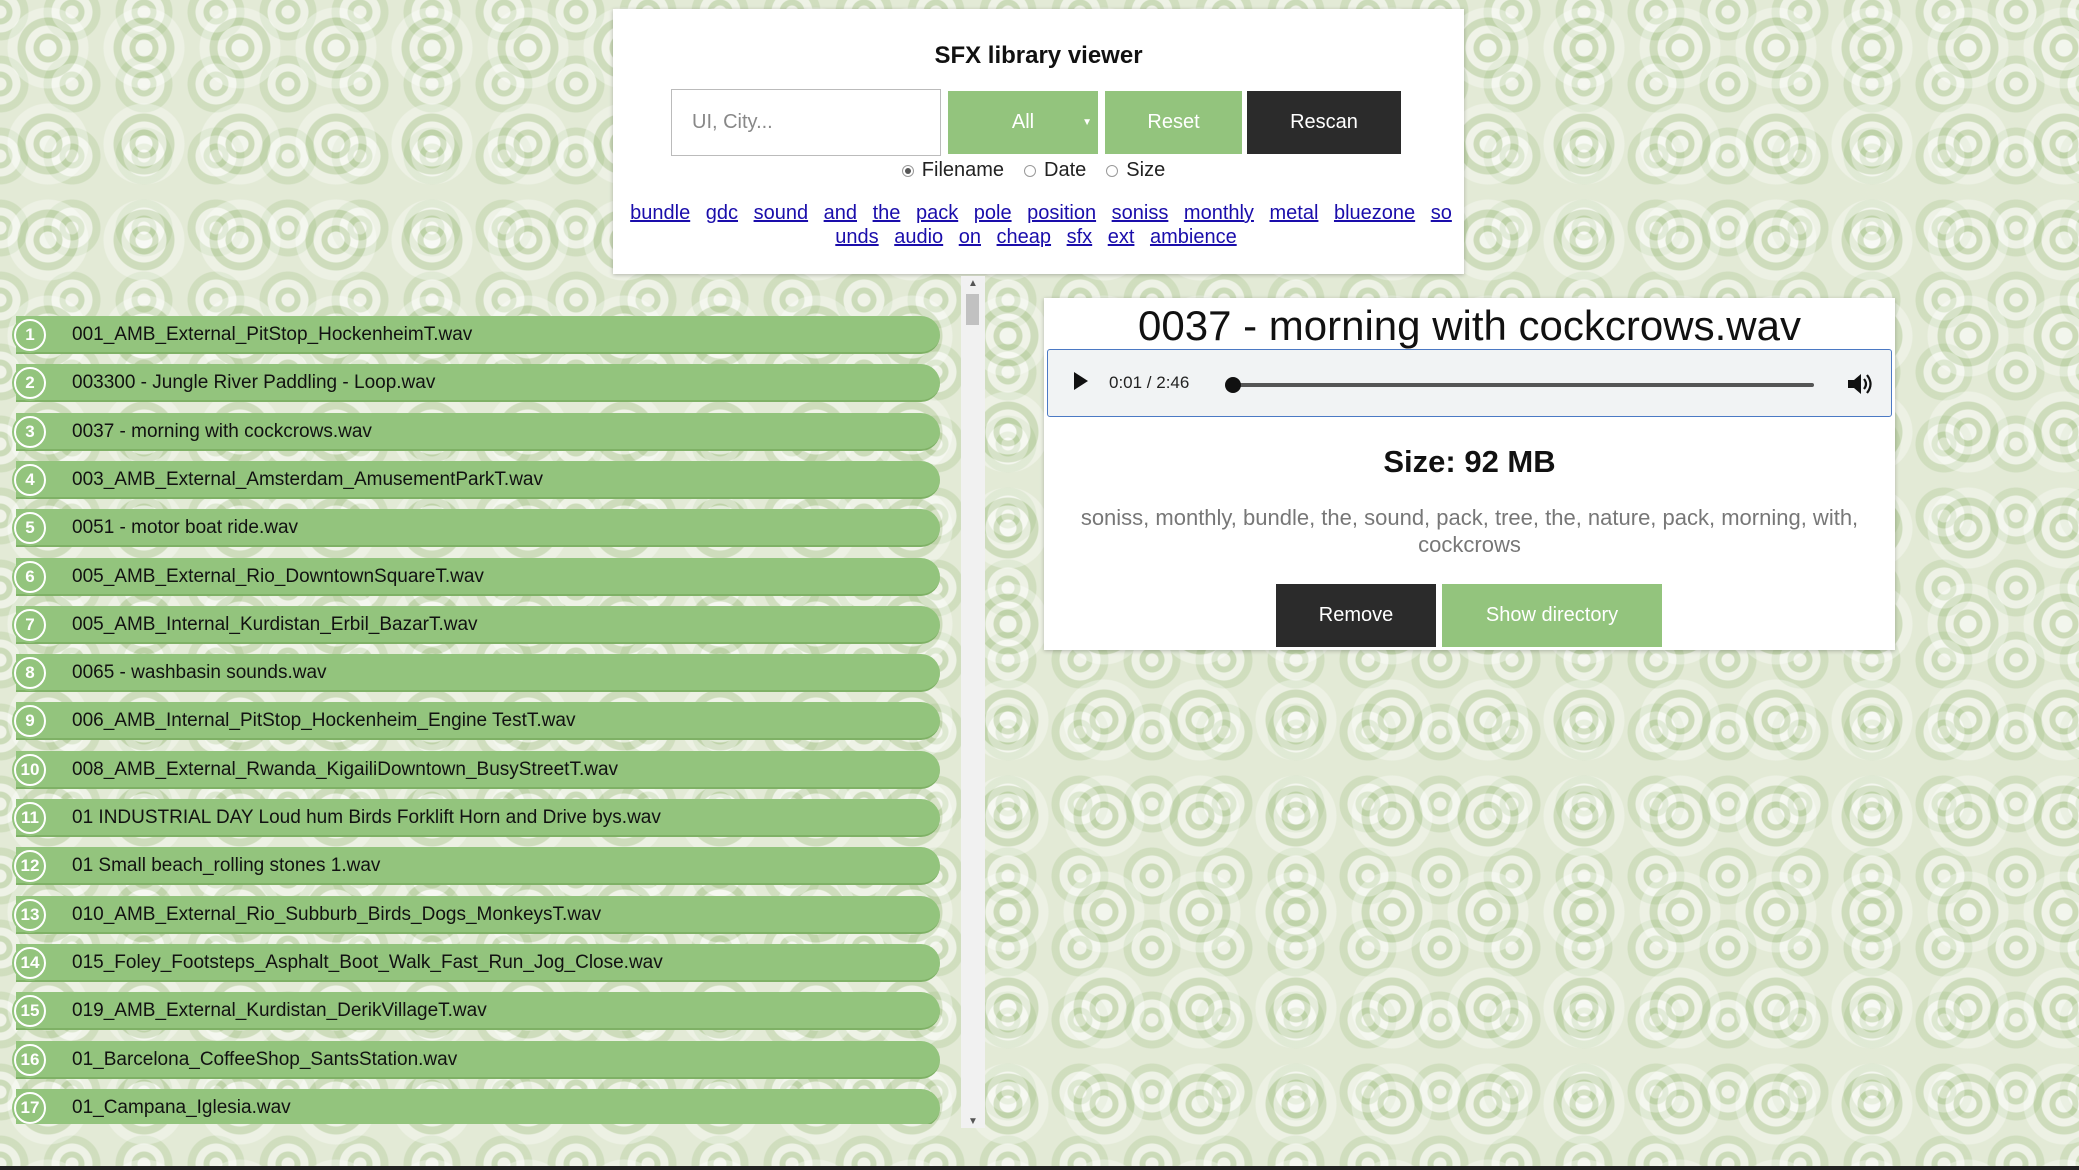 This screenshot has width=2079, height=1170. I want to click on detail-title: 0037 - morning with cockcrows.wav, so click(1469, 325).